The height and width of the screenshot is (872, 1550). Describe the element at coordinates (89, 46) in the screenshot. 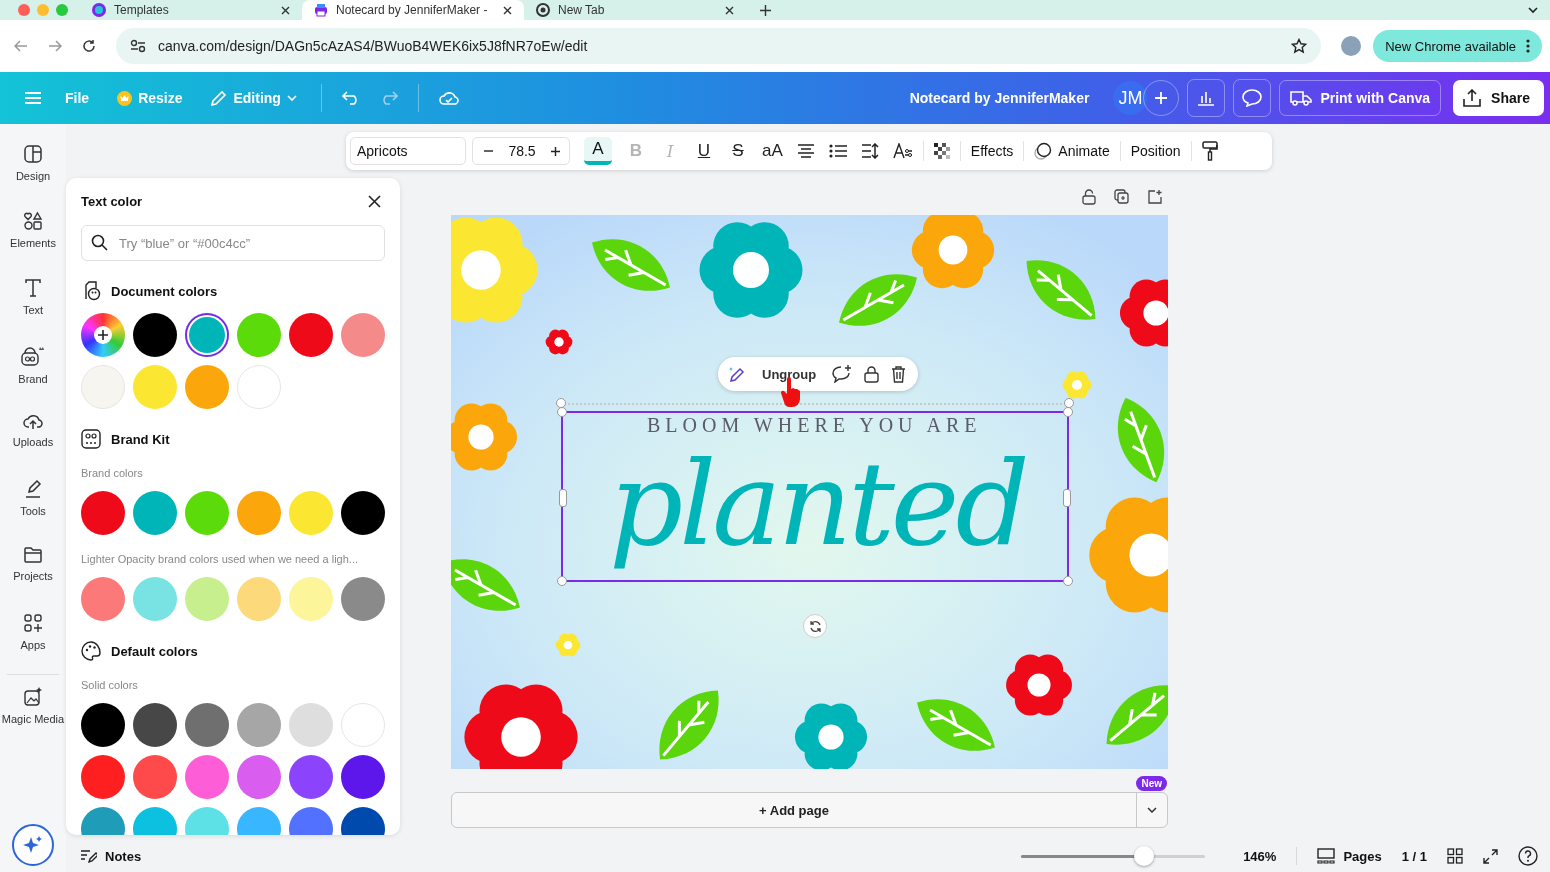

I see `reload-icon` at that location.